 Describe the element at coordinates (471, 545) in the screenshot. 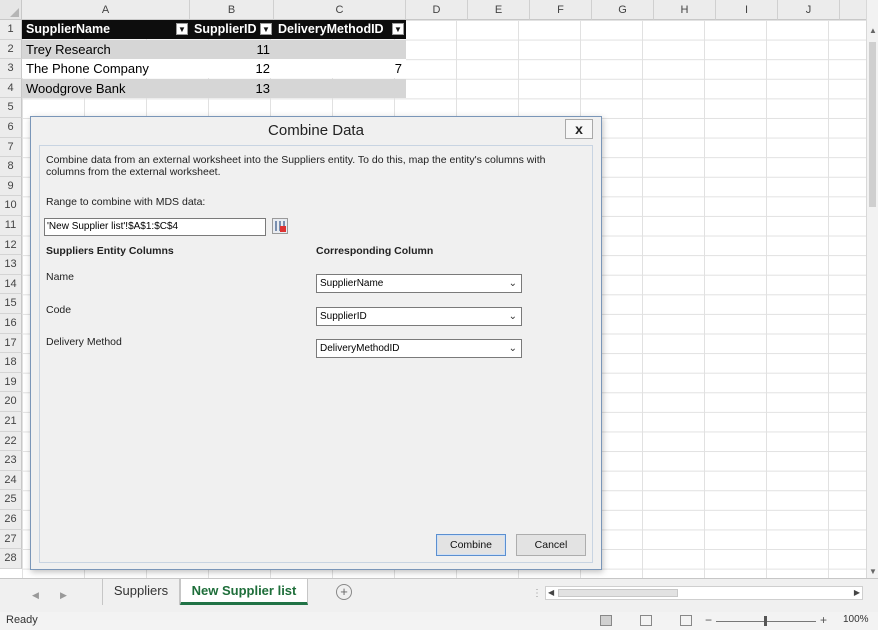

I see `combine-button: Combine` at that location.